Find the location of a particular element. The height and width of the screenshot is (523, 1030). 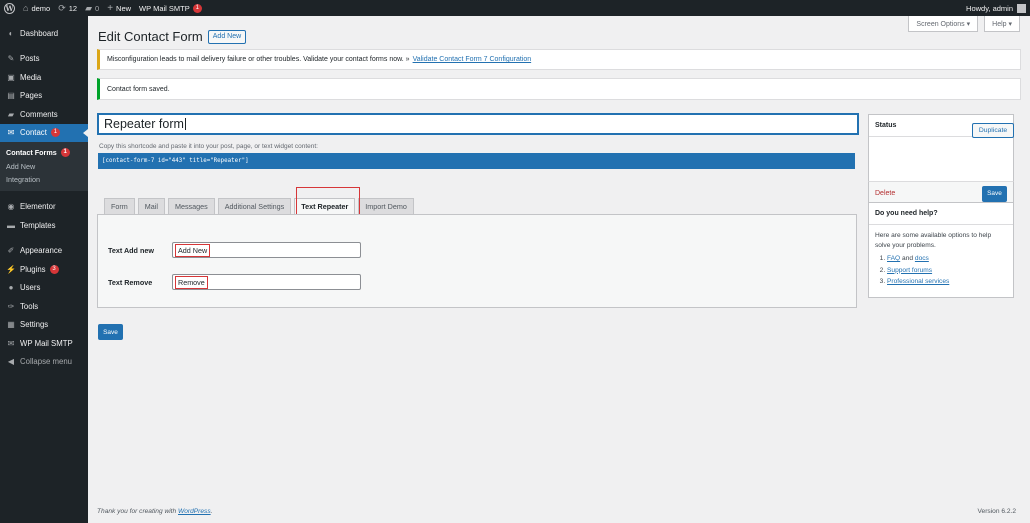

remove-field-row: Text Remove Remove is located at coordinates (234, 282).